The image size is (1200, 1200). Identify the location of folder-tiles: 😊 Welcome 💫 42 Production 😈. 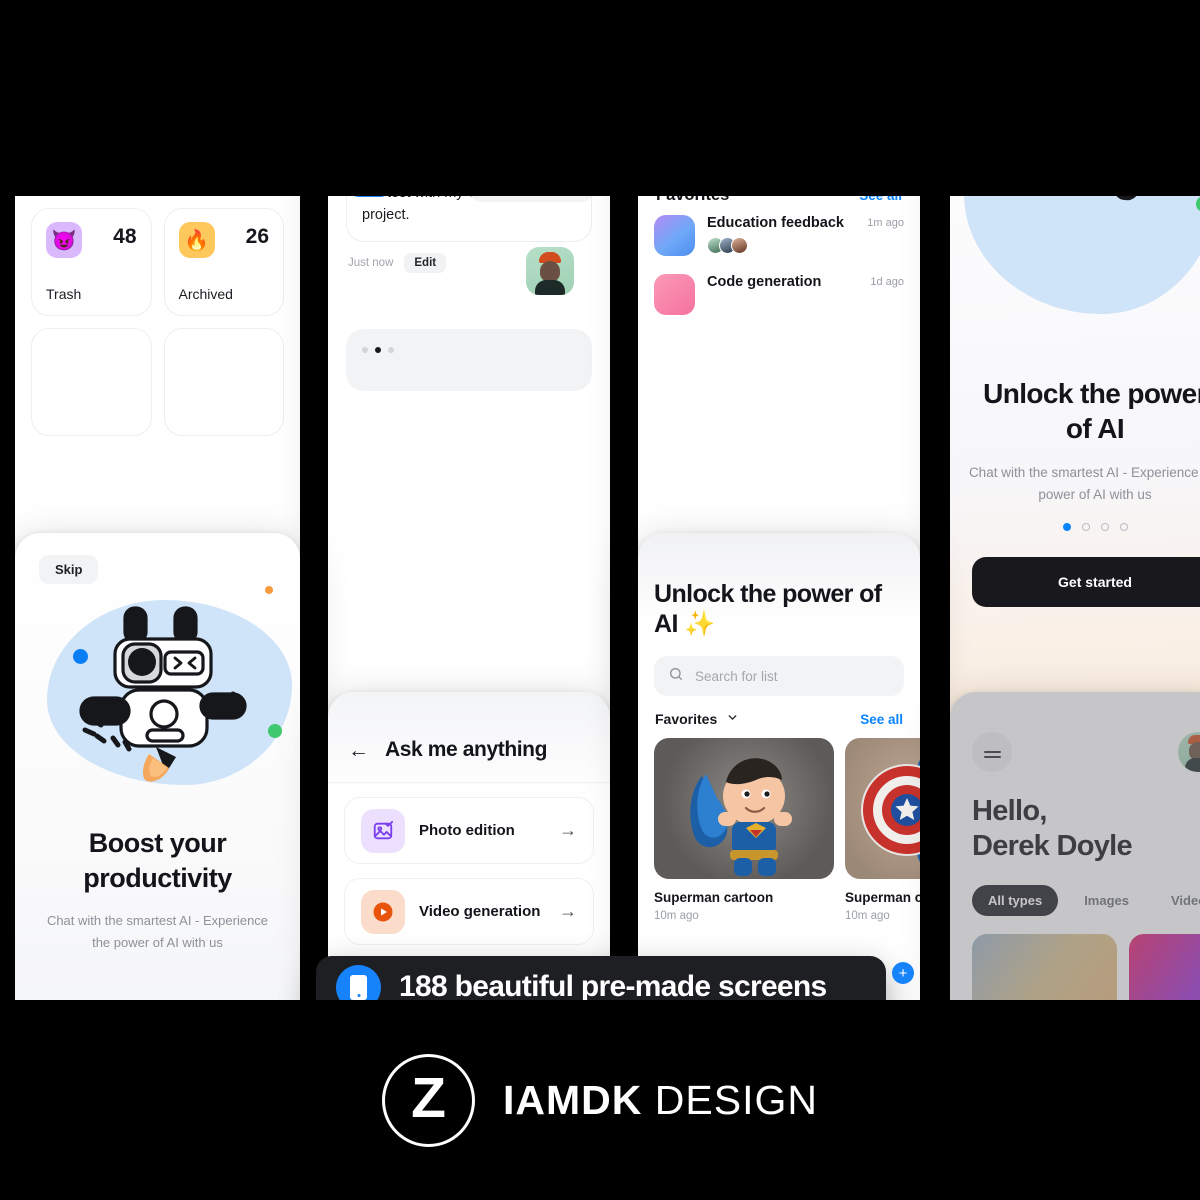
(157, 316).